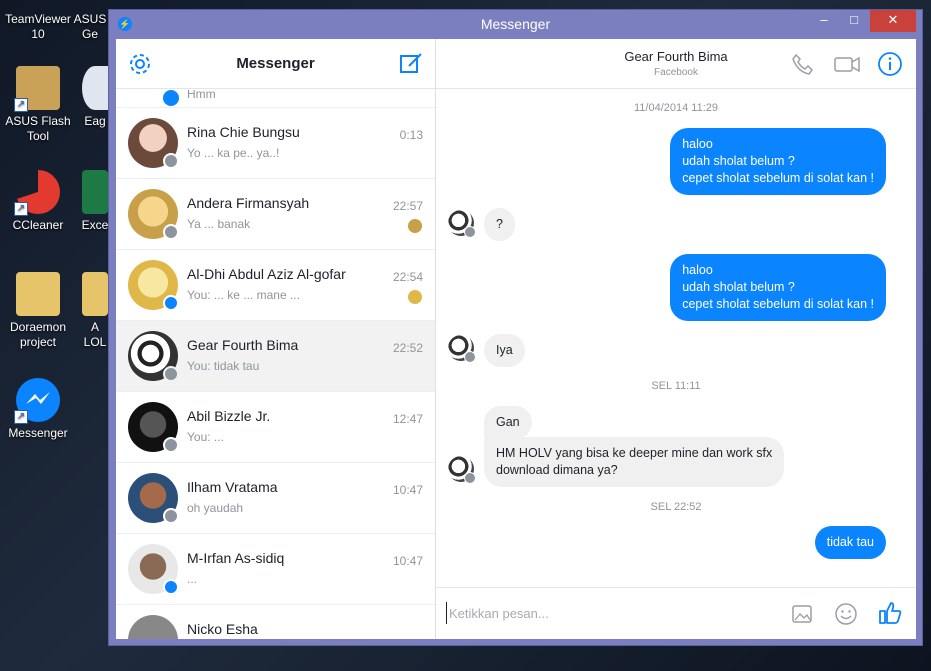  Describe the element at coordinates (275, 569) in the screenshot. I see `conversation-item: M-Irfan As-sidiq ... 10:47` at that location.